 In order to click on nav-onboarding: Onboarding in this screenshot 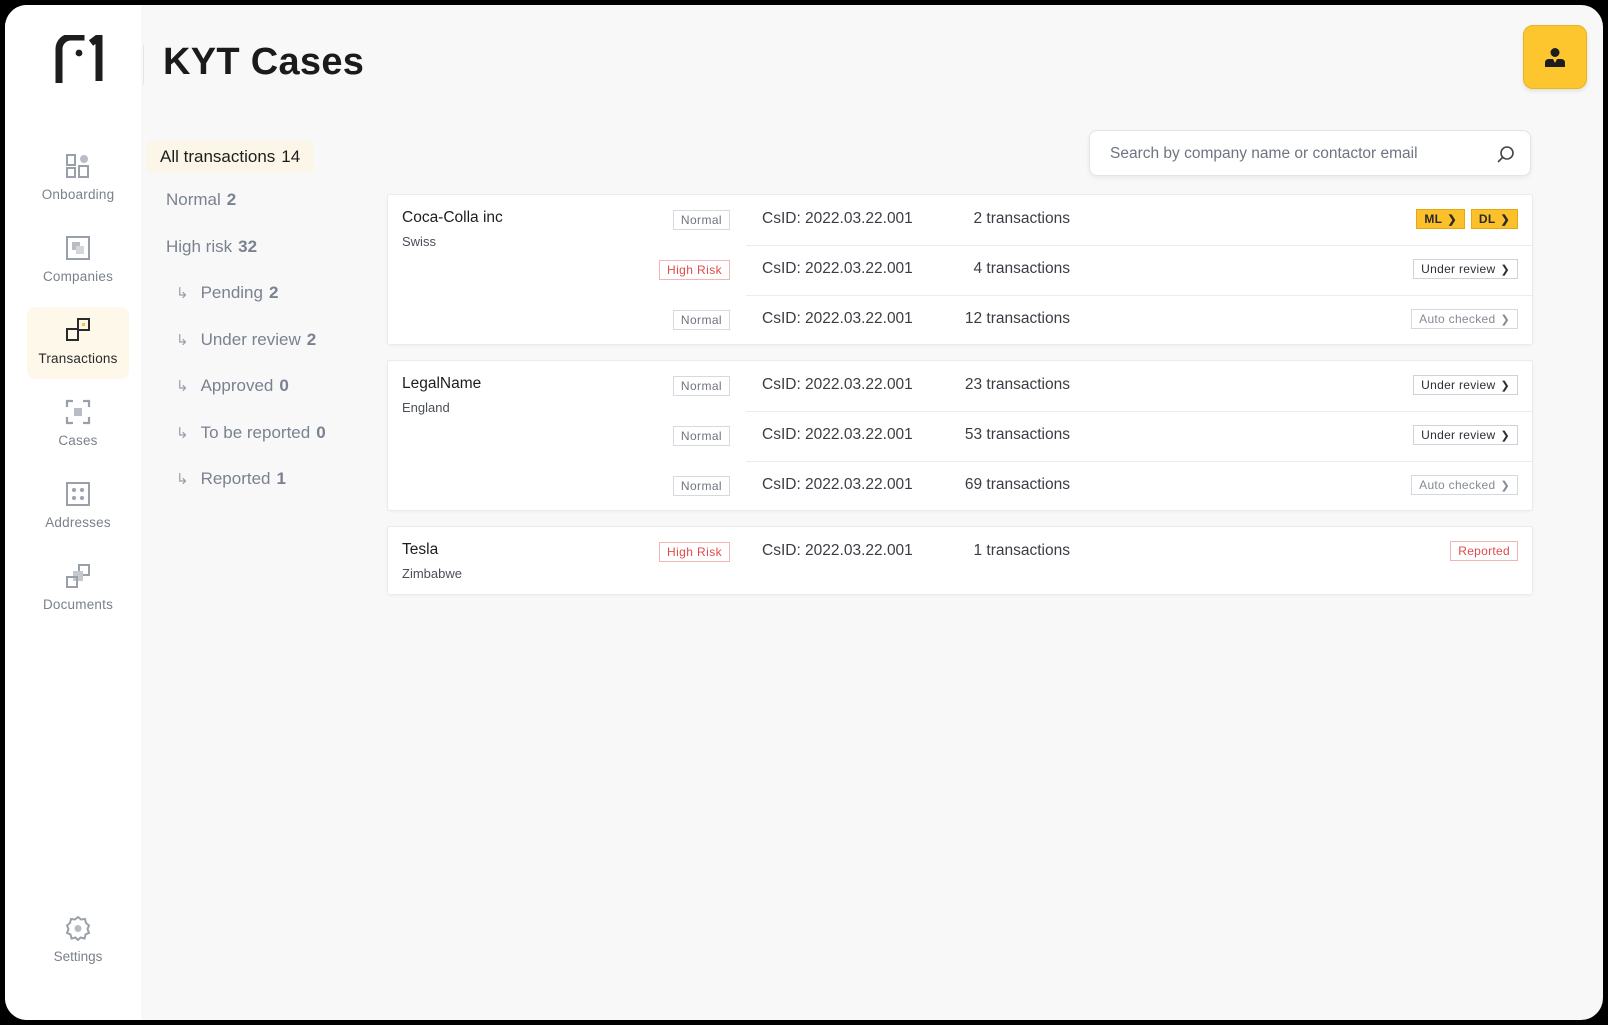, I will do `click(78, 179)`.